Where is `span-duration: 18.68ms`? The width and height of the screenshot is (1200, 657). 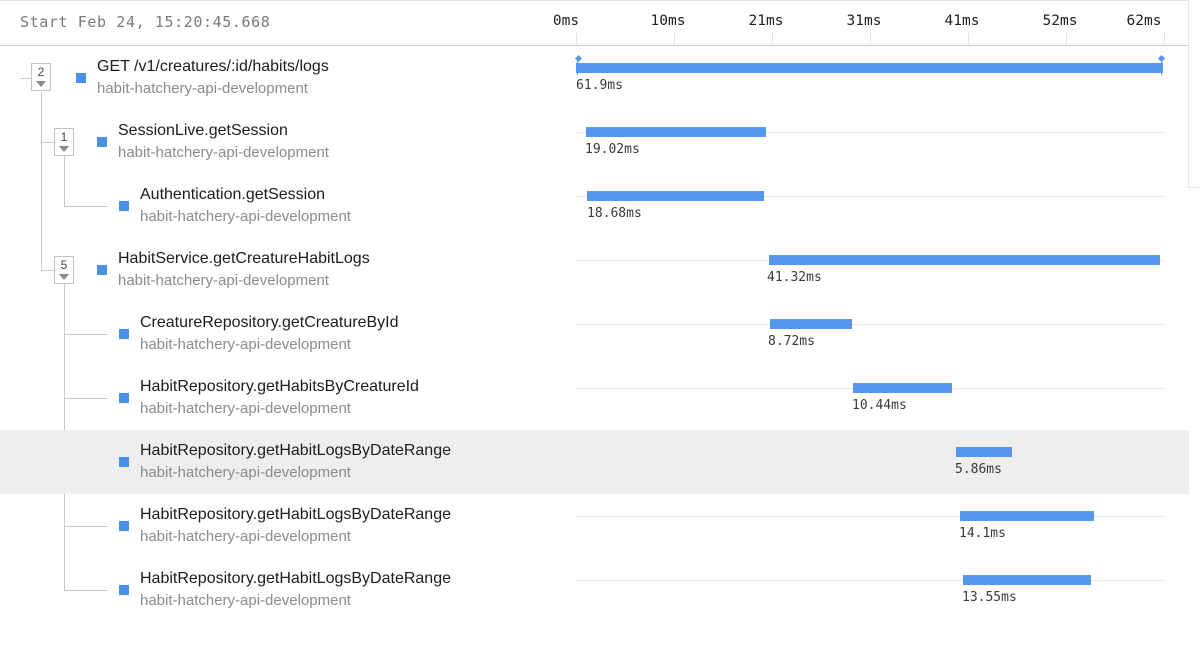
span-duration: 18.68ms is located at coordinates (614, 213).